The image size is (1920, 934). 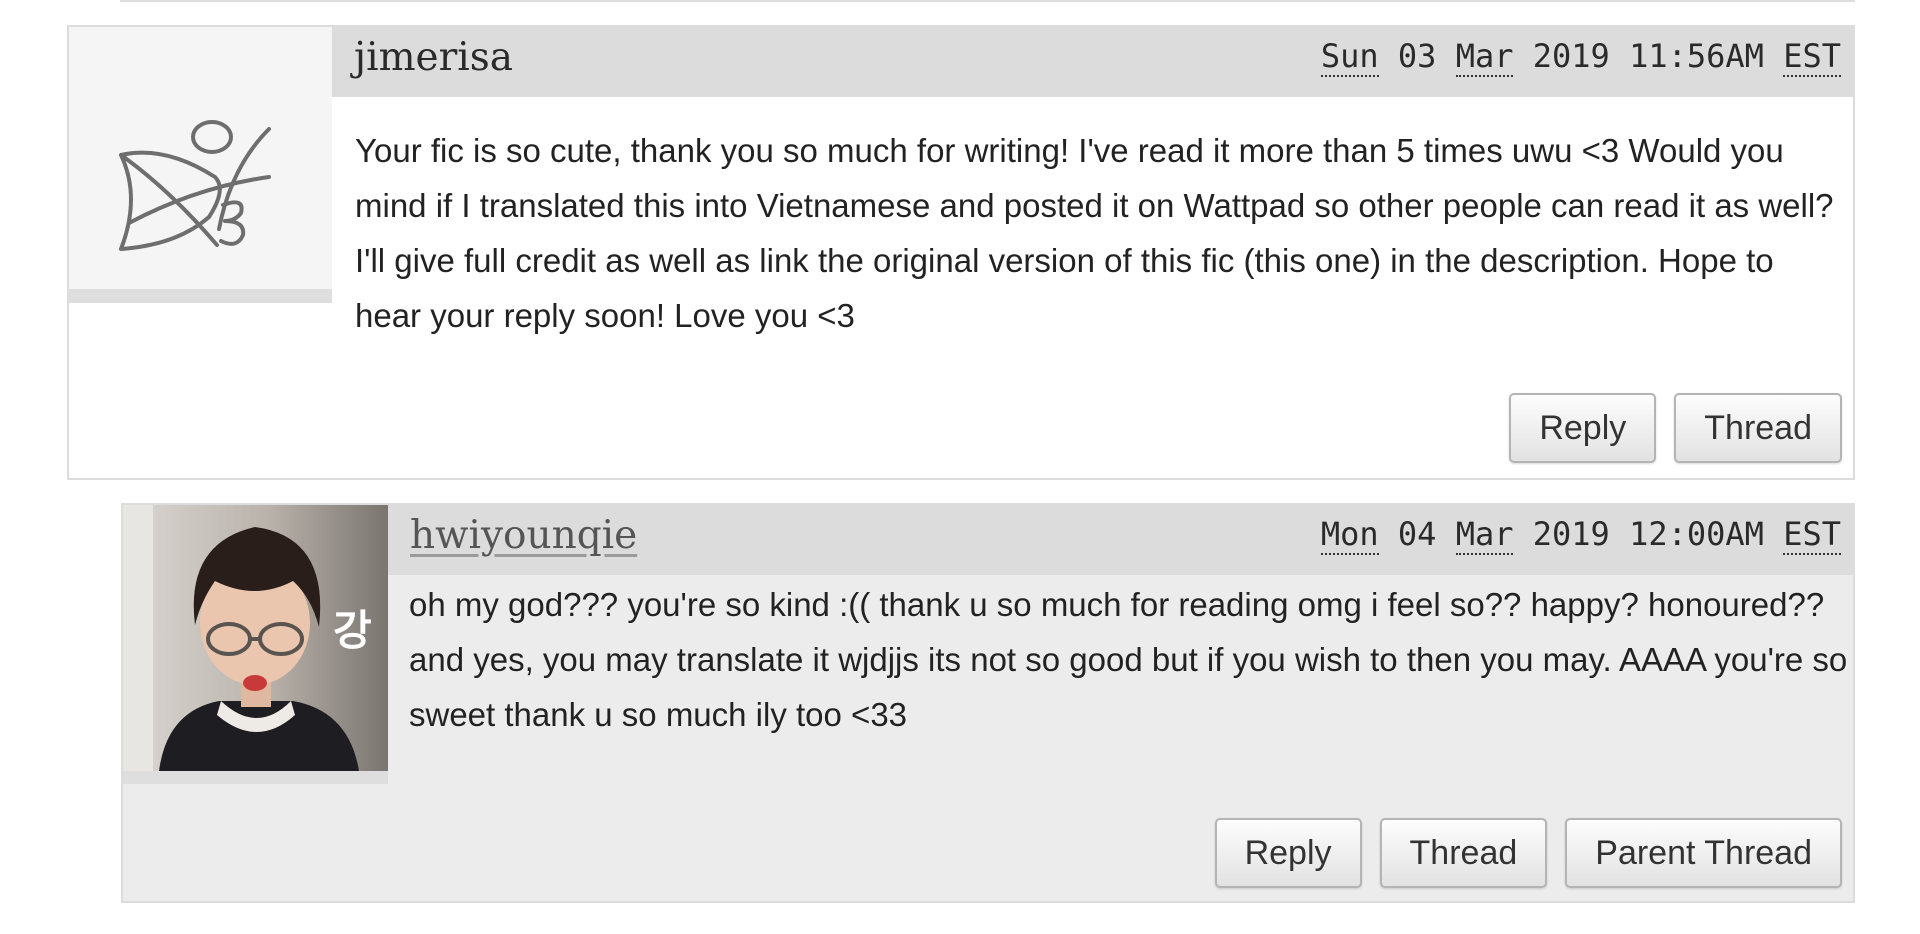 What do you see at coordinates (433, 57) in the screenshot?
I see `username: jimerisa` at bounding box center [433, 57].